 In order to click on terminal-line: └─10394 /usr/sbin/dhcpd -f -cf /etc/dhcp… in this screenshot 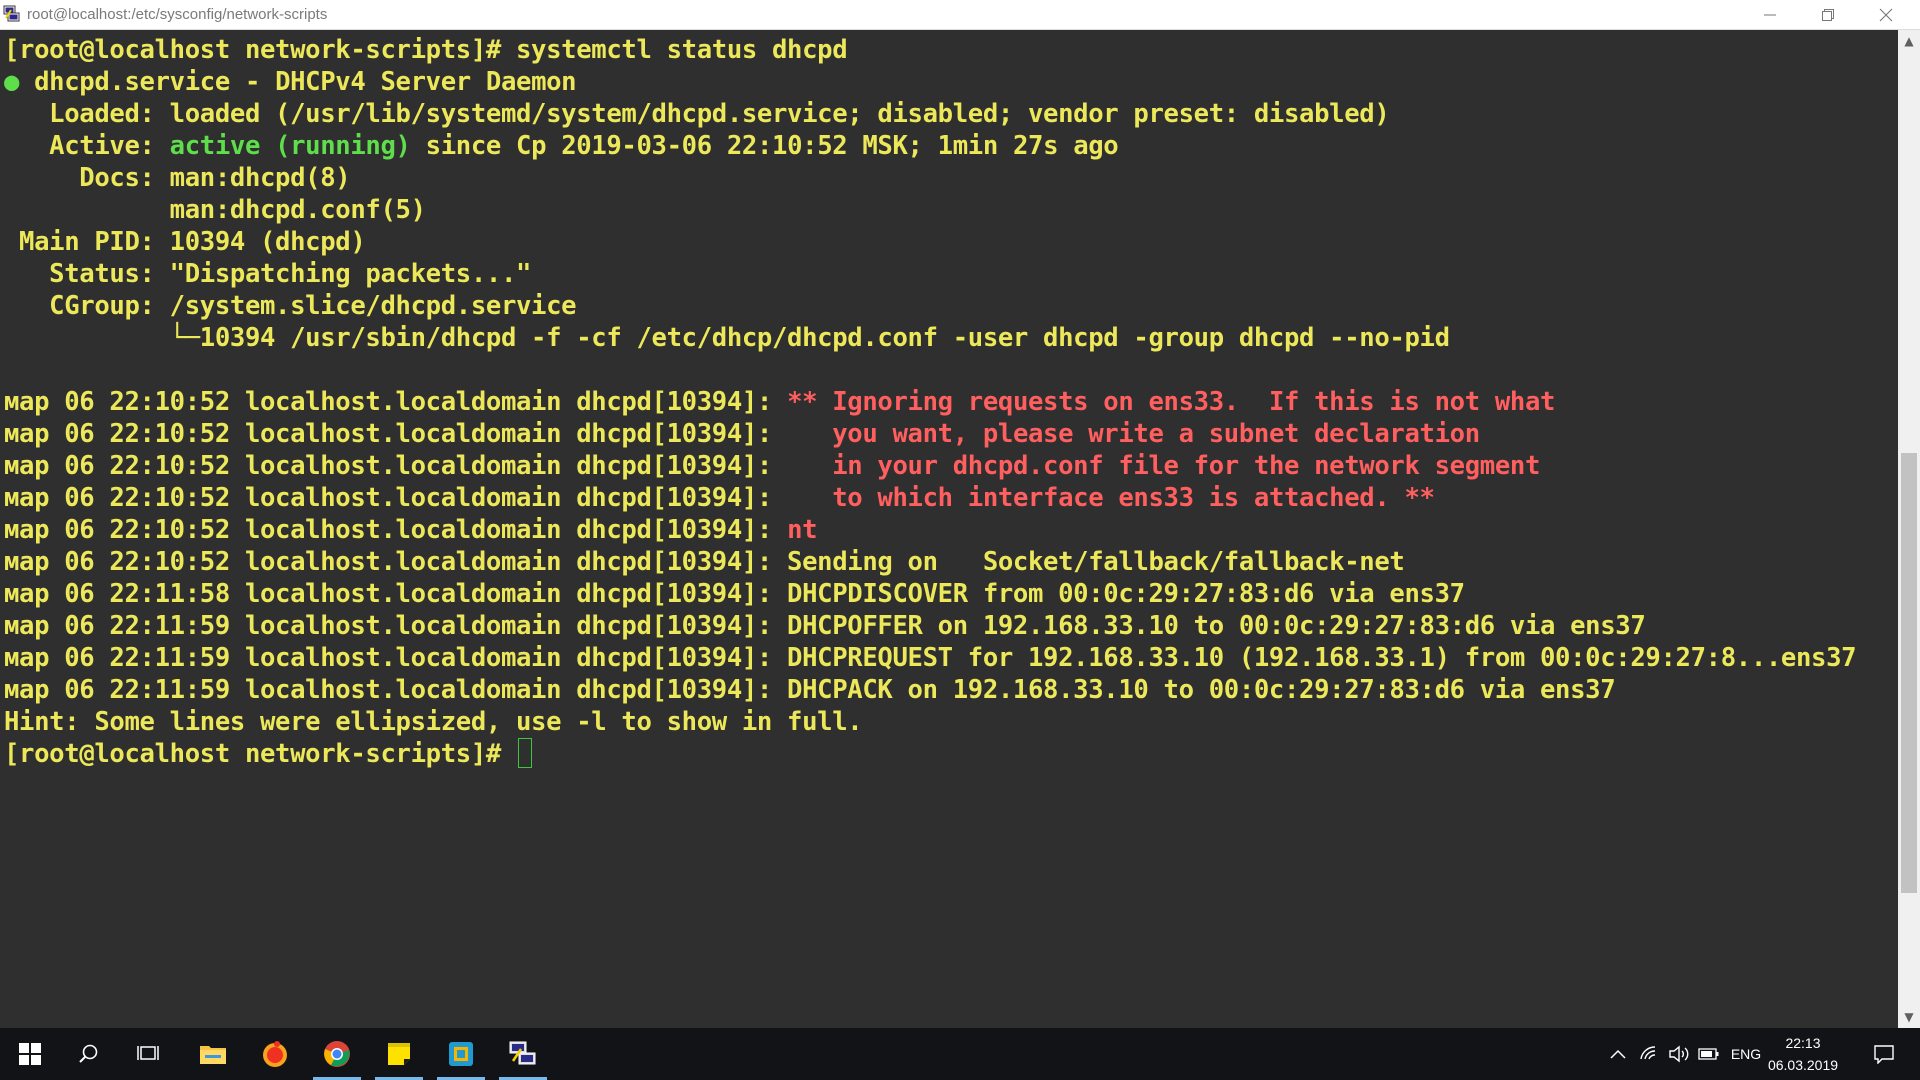, I will do `click(727, 338)`.